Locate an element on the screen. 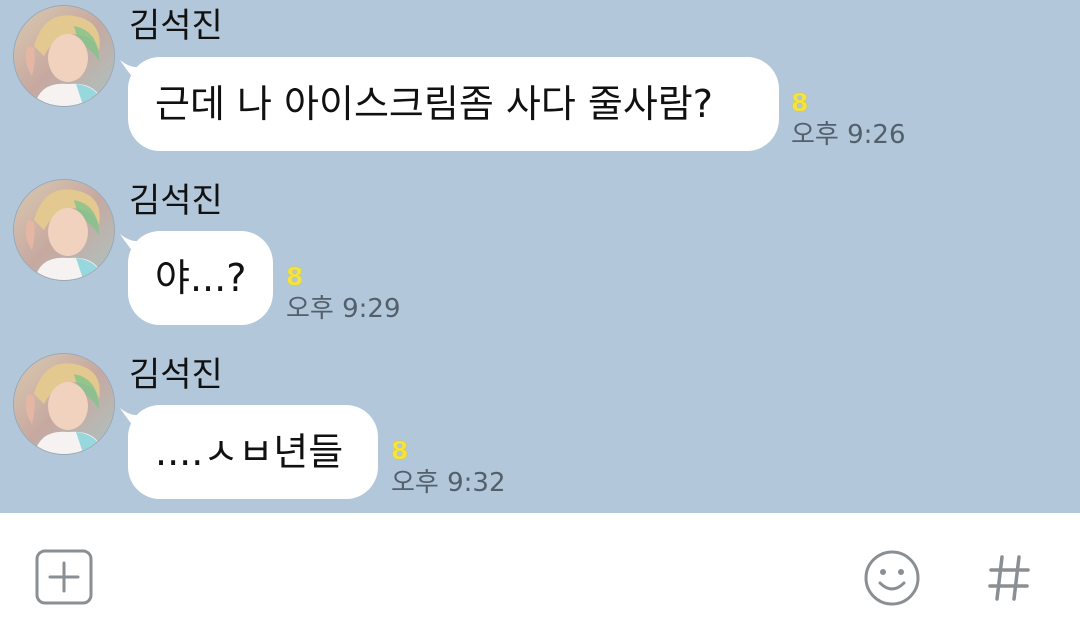 The height and width of the screenshot is (629, 1080). plus-icon is located at coordinates (64, 577).